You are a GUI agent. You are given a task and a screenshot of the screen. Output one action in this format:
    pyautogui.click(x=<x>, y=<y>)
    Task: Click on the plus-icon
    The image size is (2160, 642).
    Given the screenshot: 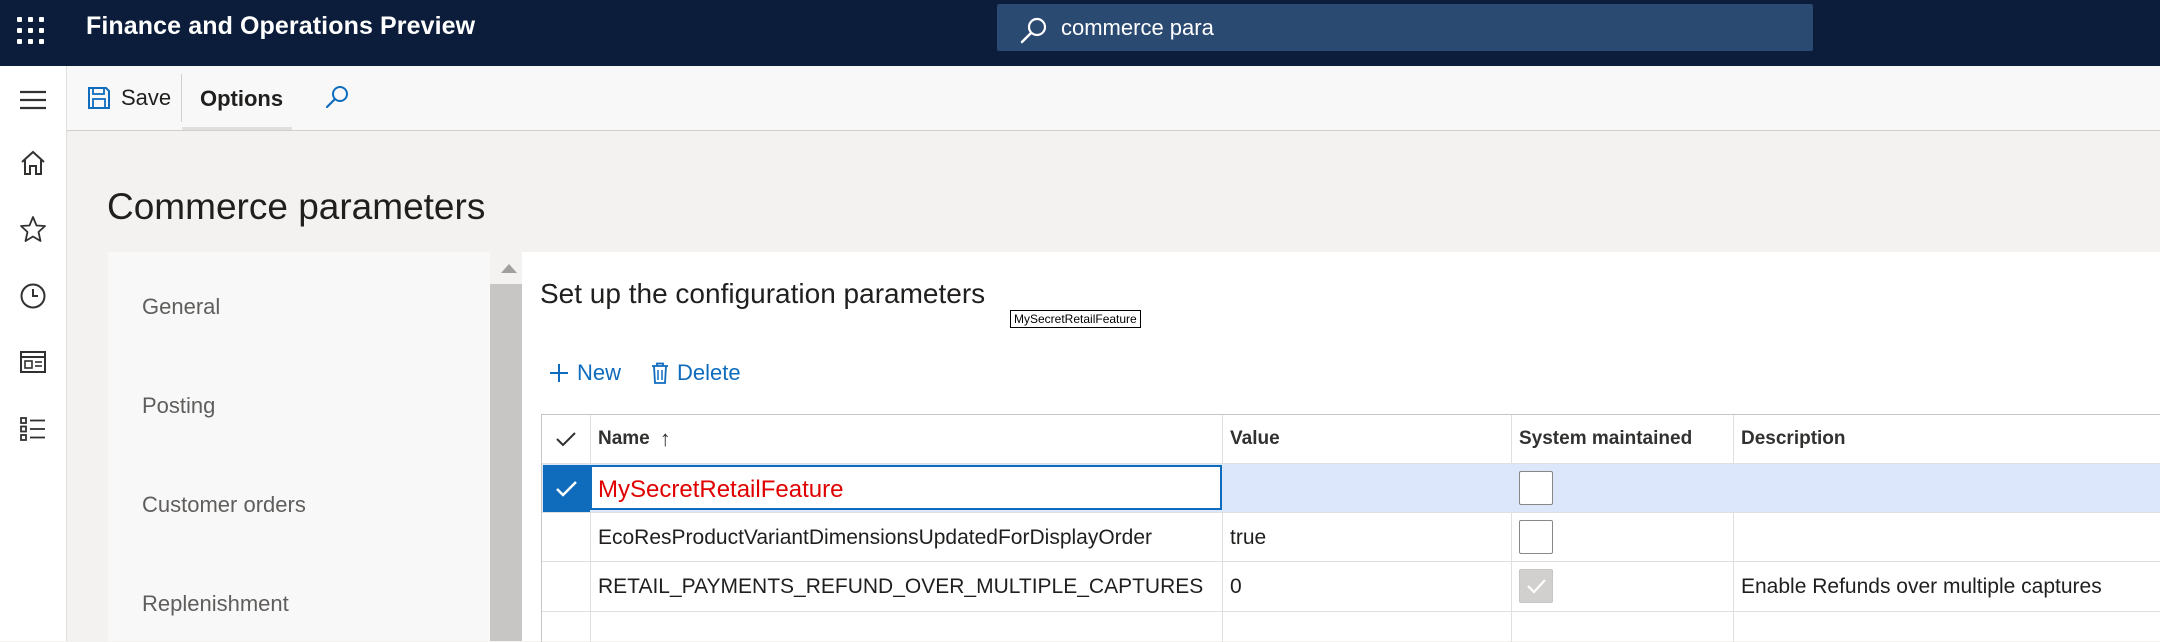 What is the action you would take?
    pyautogui.click(x=559, y=373)
    